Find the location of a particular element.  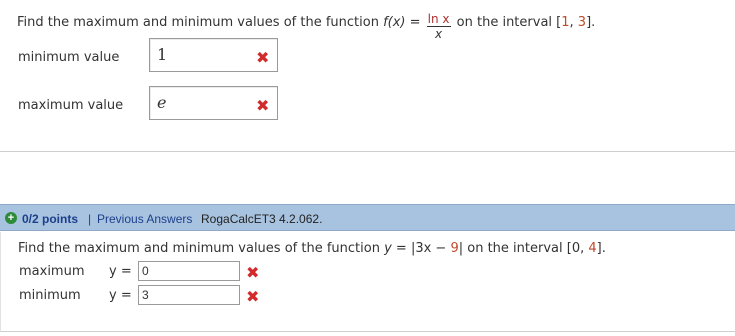

interval-open: [0, is located at coordinates (577, 248).